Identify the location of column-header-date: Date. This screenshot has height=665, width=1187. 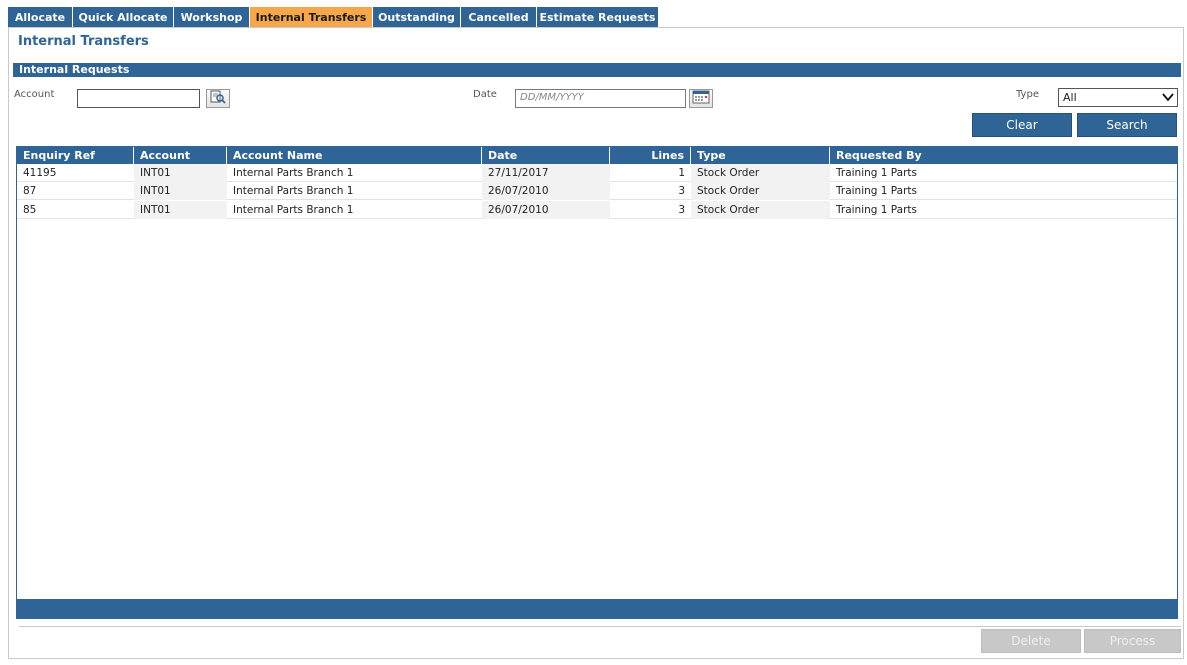
(546, 155).